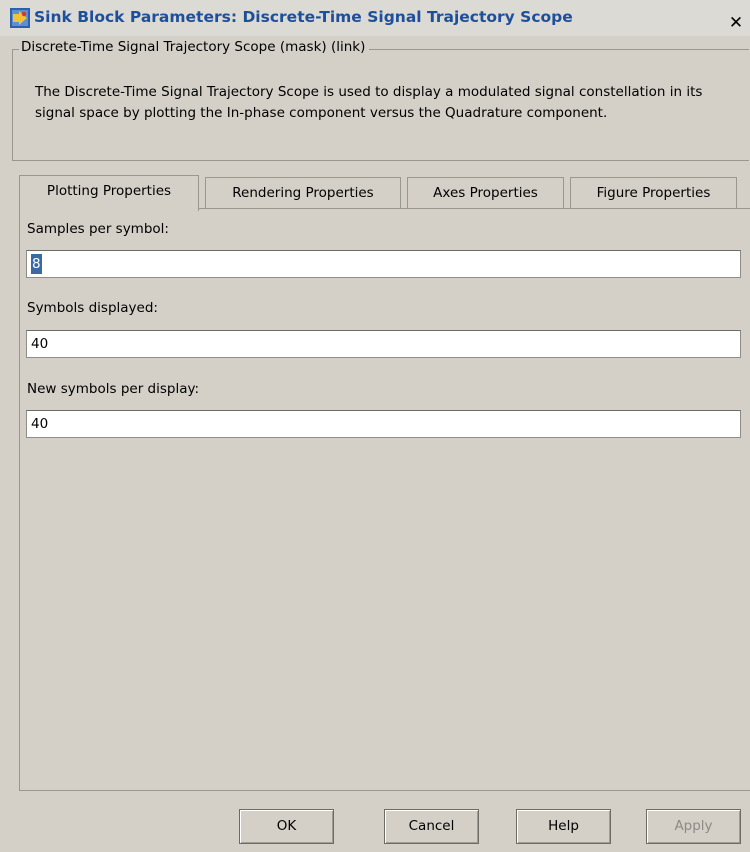 The width and height of the screenshot is (750, 852). I want to click on samples-per-symbol-input: 8, so click(383, 264).